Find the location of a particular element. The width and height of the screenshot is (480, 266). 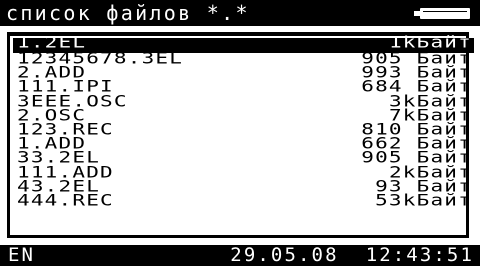

file-name: 1.2EL is located at coordinates (52, 42).